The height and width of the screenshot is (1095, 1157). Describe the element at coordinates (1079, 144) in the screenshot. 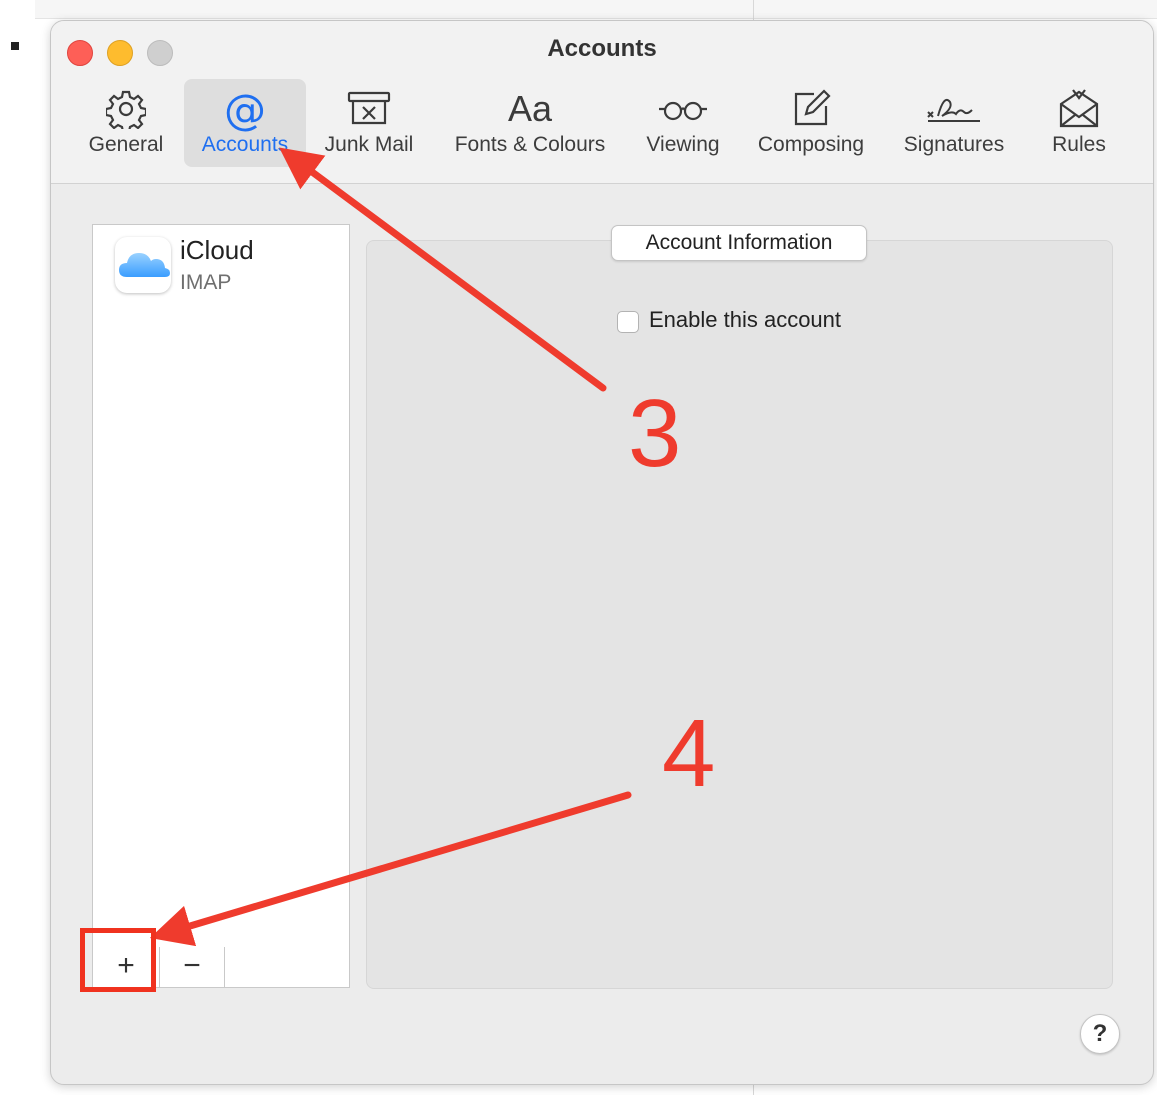

I see `tab-rules-label: Rules` at that location.